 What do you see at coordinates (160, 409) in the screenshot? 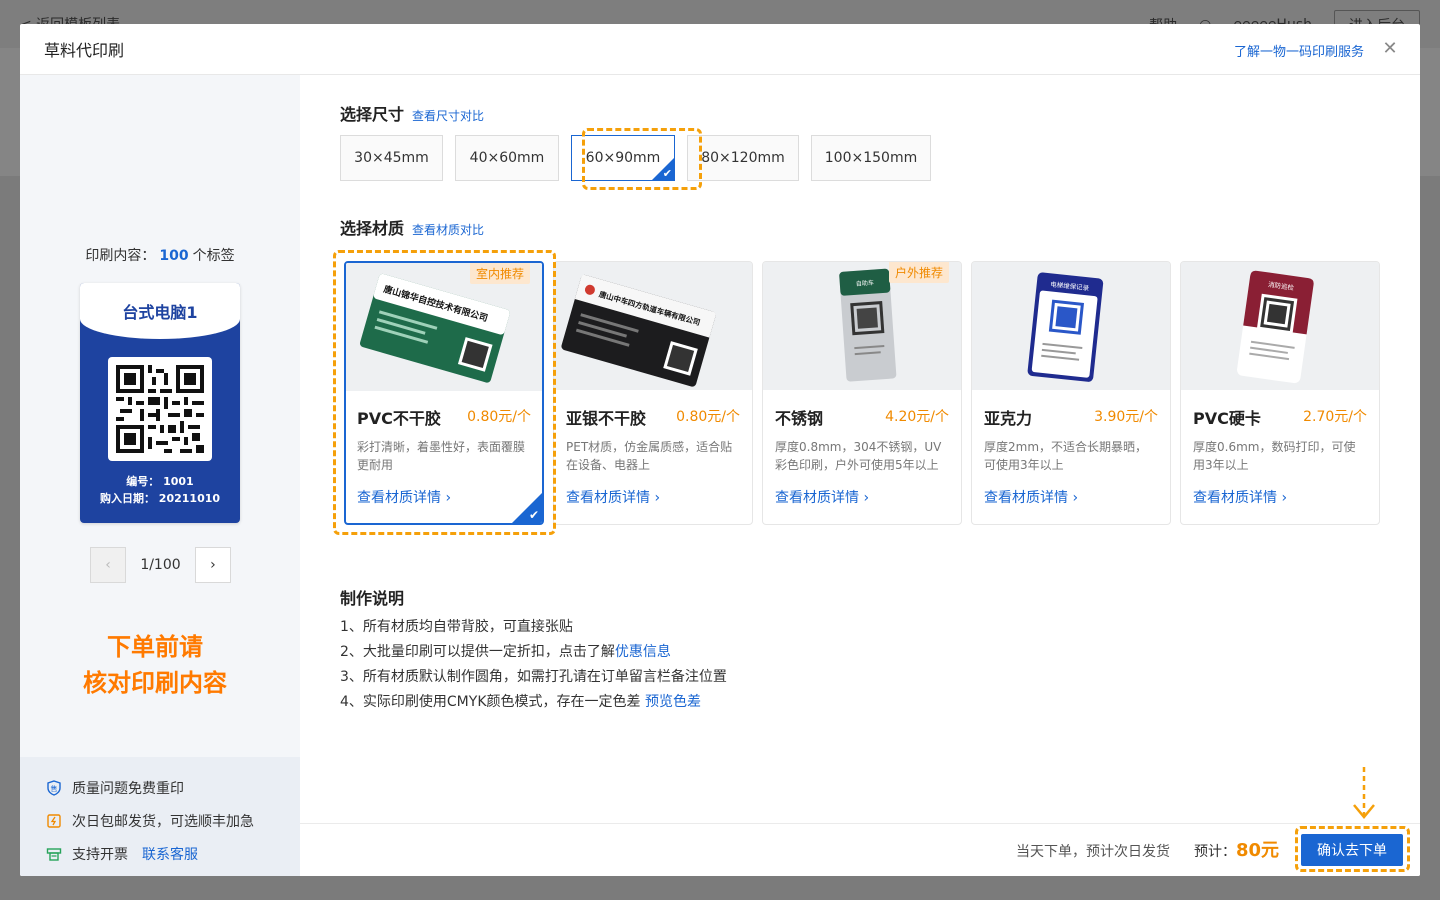
I see `qr-code-icon` at bounding box center [160, 409].